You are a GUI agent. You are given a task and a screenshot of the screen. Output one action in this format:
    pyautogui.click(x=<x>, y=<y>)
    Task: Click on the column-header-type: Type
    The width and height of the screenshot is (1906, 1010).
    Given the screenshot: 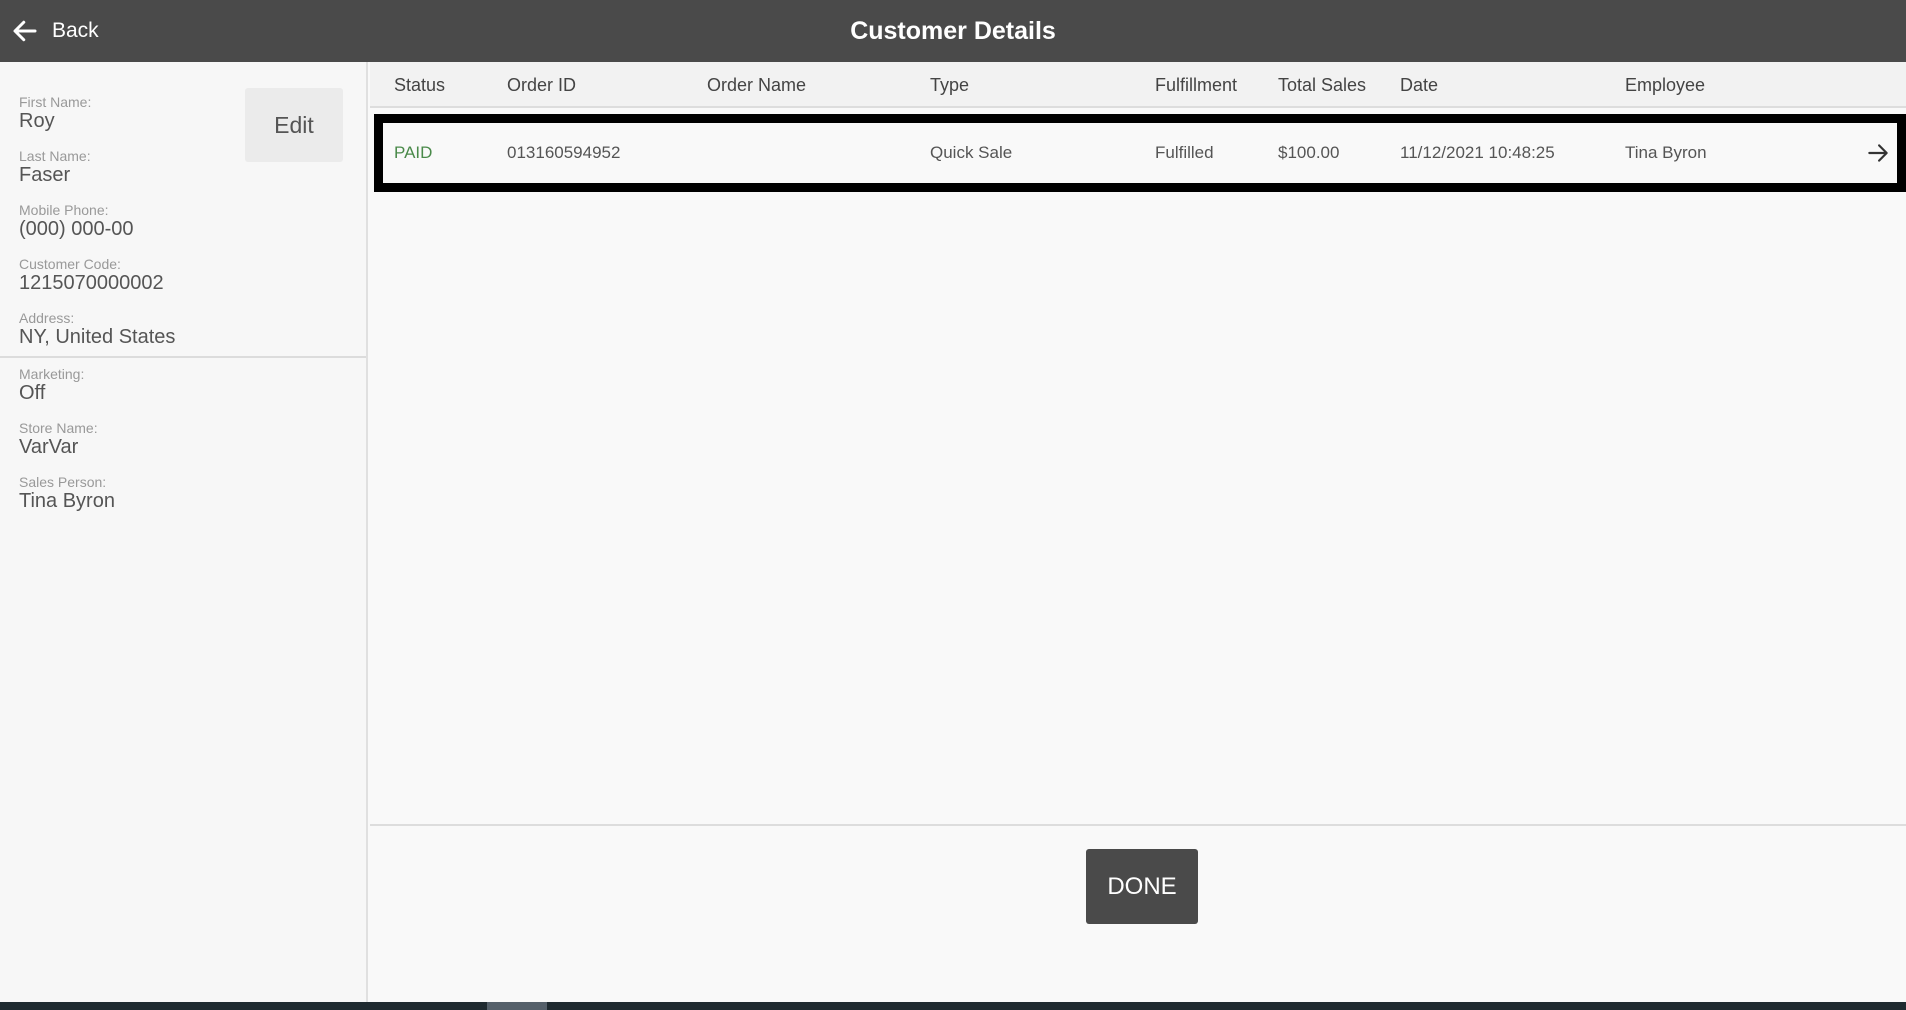 What is the action you would take?
    pyautogui.click(x=949, y=85)
    